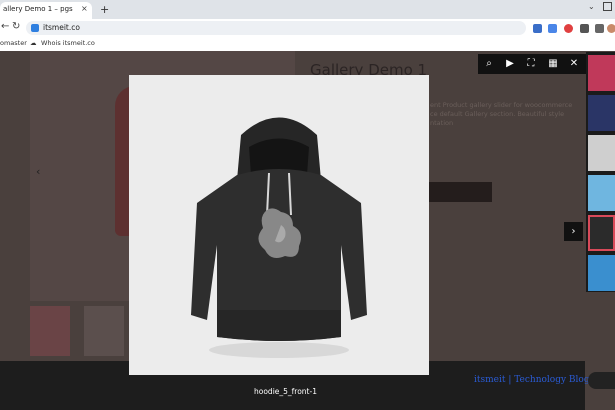 The height and width of the screenshot is (410, 615). Describe the element at coordinates (307, 44) in the screenshot. I see `bookmarks-bar: omaster ☁ Whois itsmeit.co` at that location.